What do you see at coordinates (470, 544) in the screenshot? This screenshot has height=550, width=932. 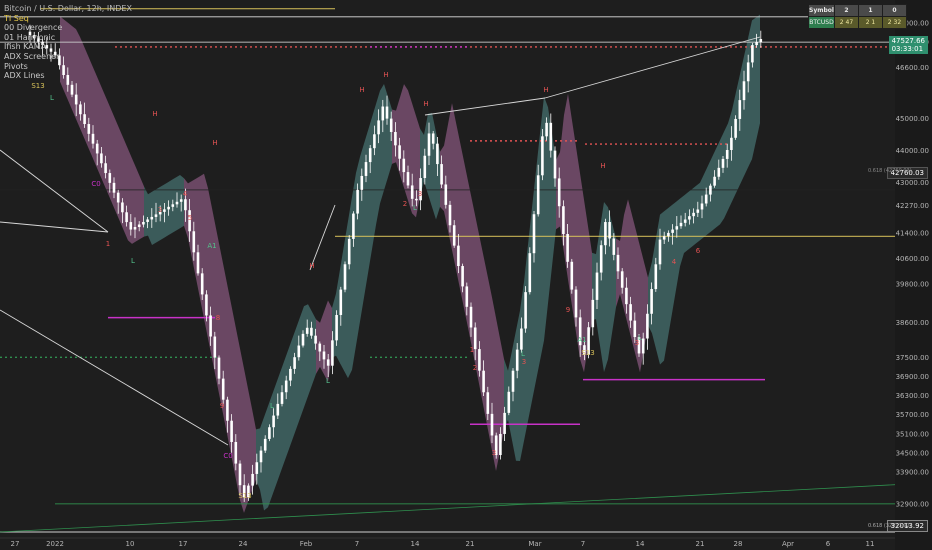 I see `x-tick-label: 21` at bounding box center [470, 544].